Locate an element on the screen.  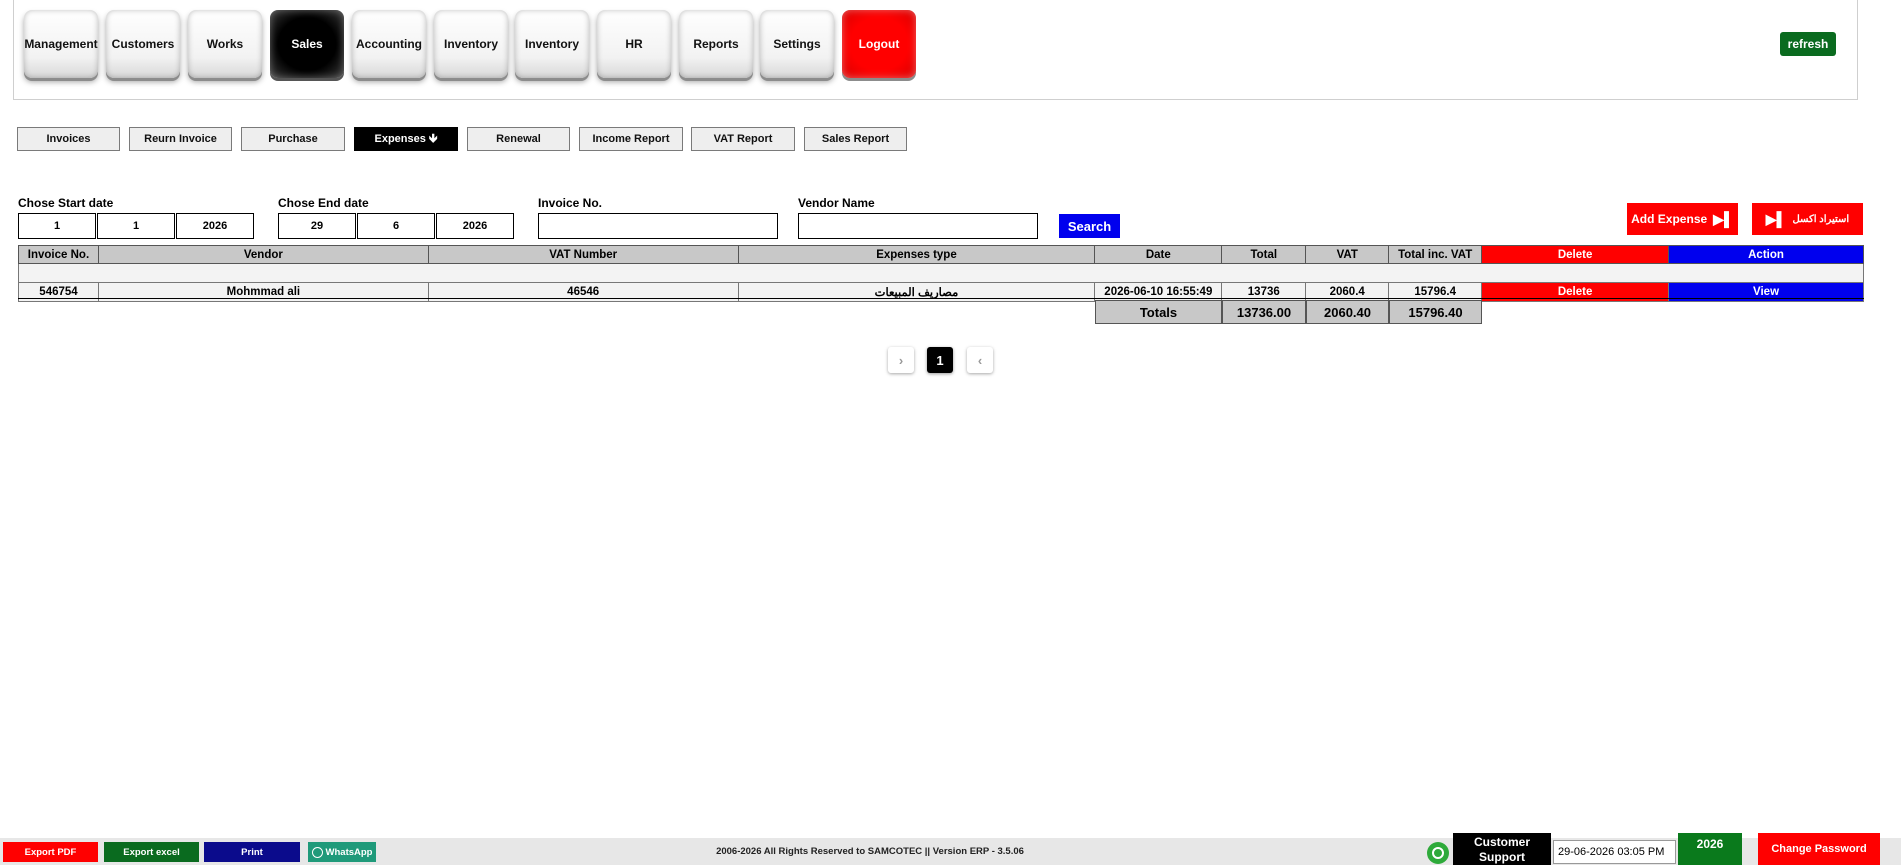
nav-hr: HR is located at coordinates (634, 44).